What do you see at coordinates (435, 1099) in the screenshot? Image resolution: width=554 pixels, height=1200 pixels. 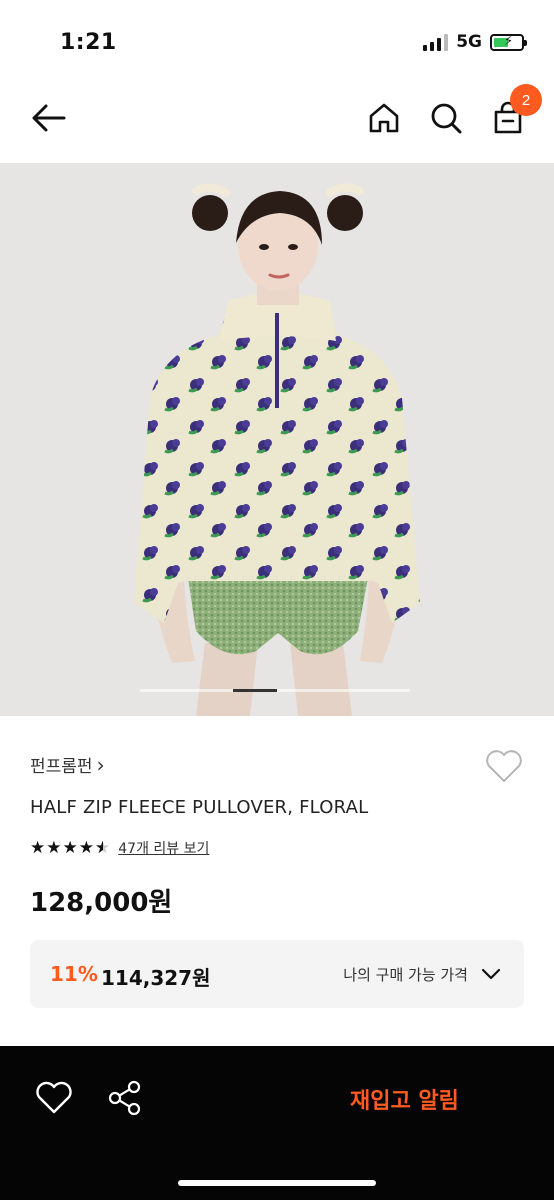 I see `restock-alert-button: 재입고 알림` at bounding box center [435, 1099].